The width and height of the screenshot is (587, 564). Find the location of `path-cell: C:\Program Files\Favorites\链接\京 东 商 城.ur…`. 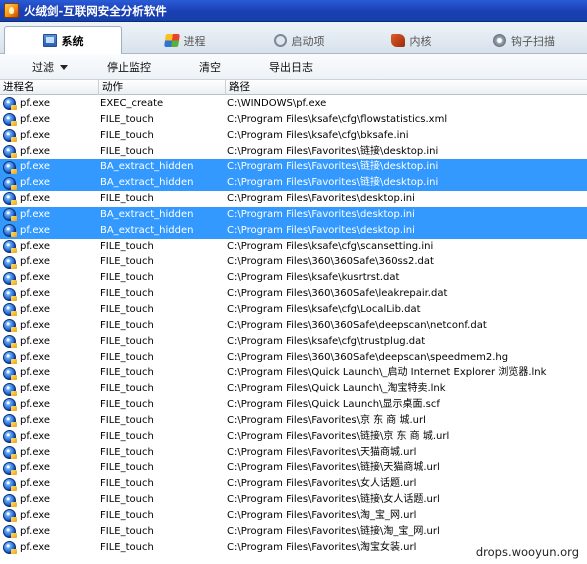

path-cell: C:\Program Files\Favorites\链接\京 东 商 城.ur… is located at coordinates (338, 436).